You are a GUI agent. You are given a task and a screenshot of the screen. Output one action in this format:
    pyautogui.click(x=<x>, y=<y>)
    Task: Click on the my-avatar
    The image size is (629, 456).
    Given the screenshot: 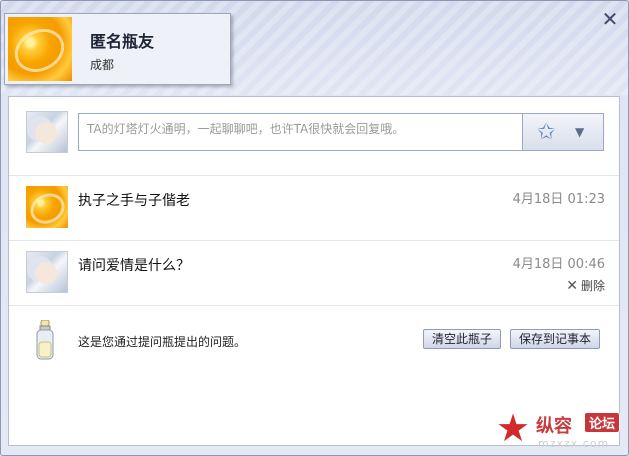 What is the action you would take?
    pyautogui.click(x=47, y=132)
    